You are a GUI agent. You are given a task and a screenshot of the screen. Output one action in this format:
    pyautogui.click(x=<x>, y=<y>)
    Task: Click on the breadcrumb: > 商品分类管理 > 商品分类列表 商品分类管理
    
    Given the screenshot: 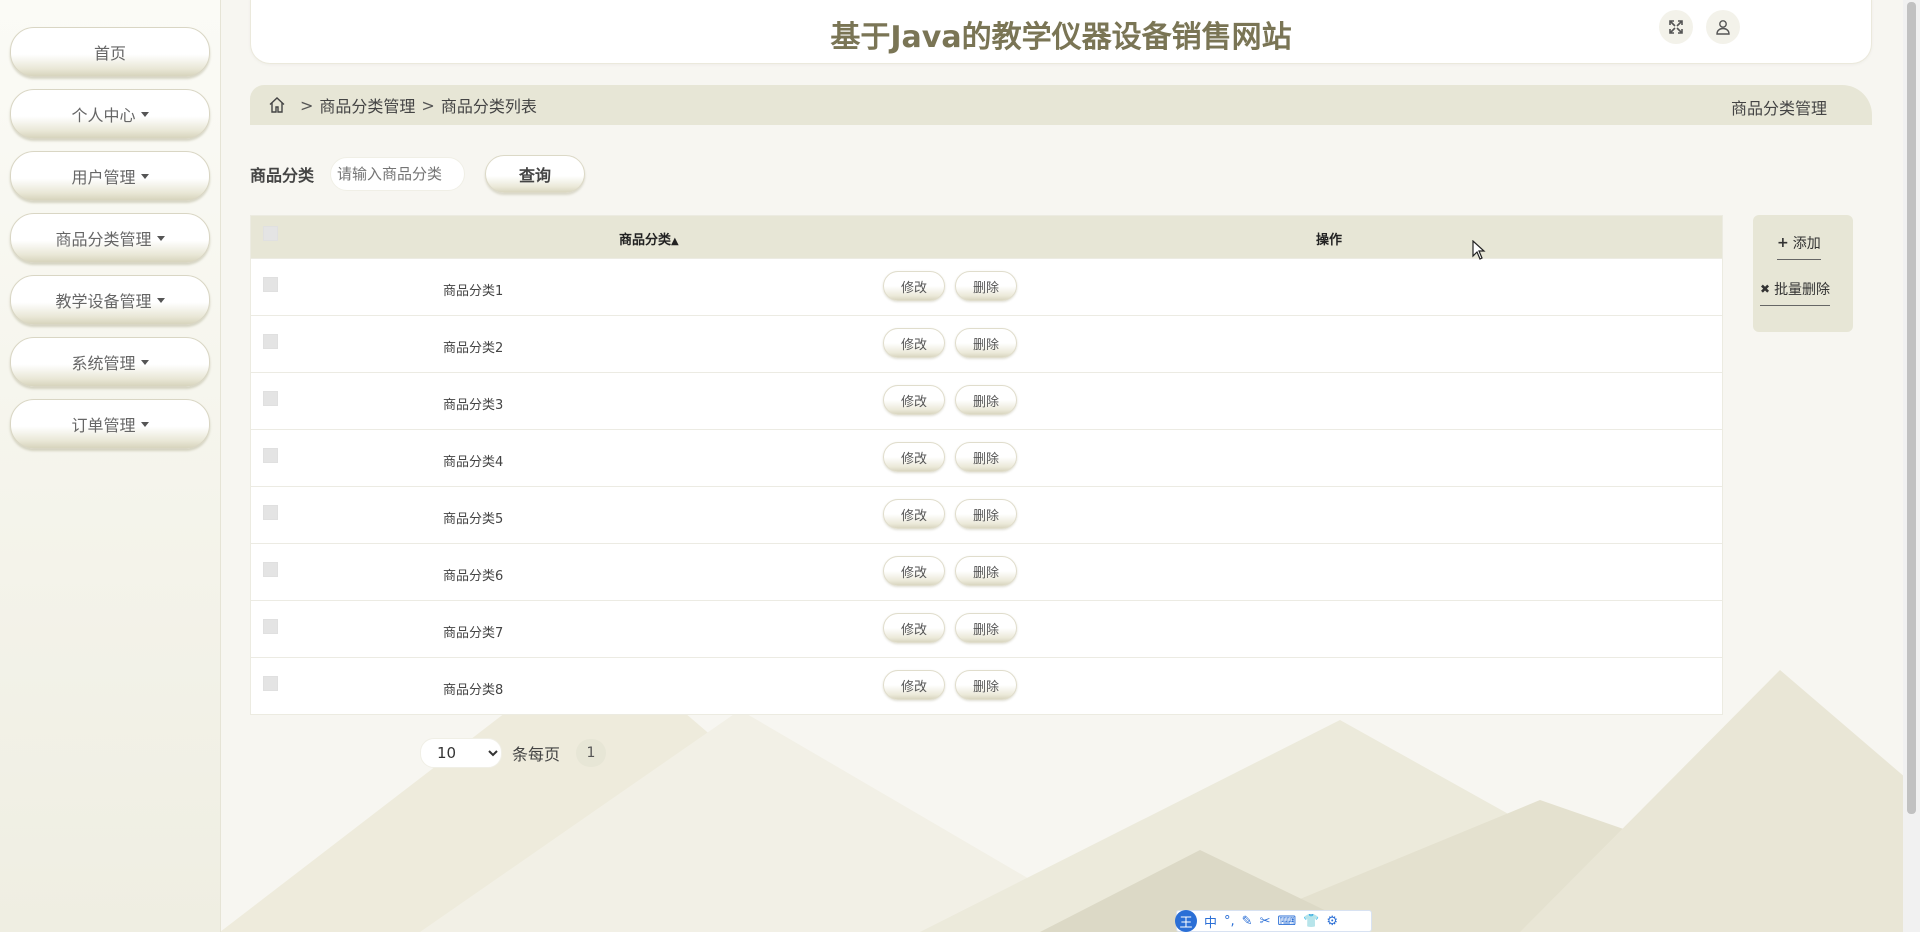 What is the action you would take?
    pyautogui.click(x=1061, y=105)
    